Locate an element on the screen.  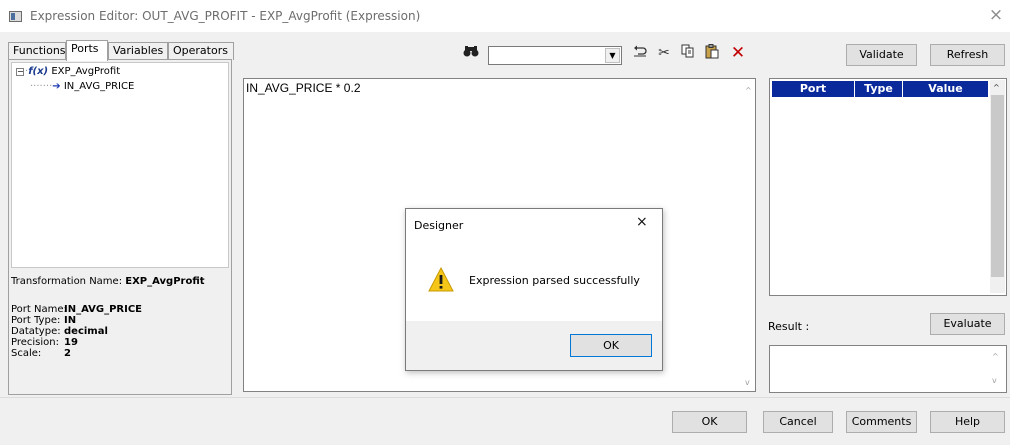
grid-col-type: Type is located at coordinates (879, 89).